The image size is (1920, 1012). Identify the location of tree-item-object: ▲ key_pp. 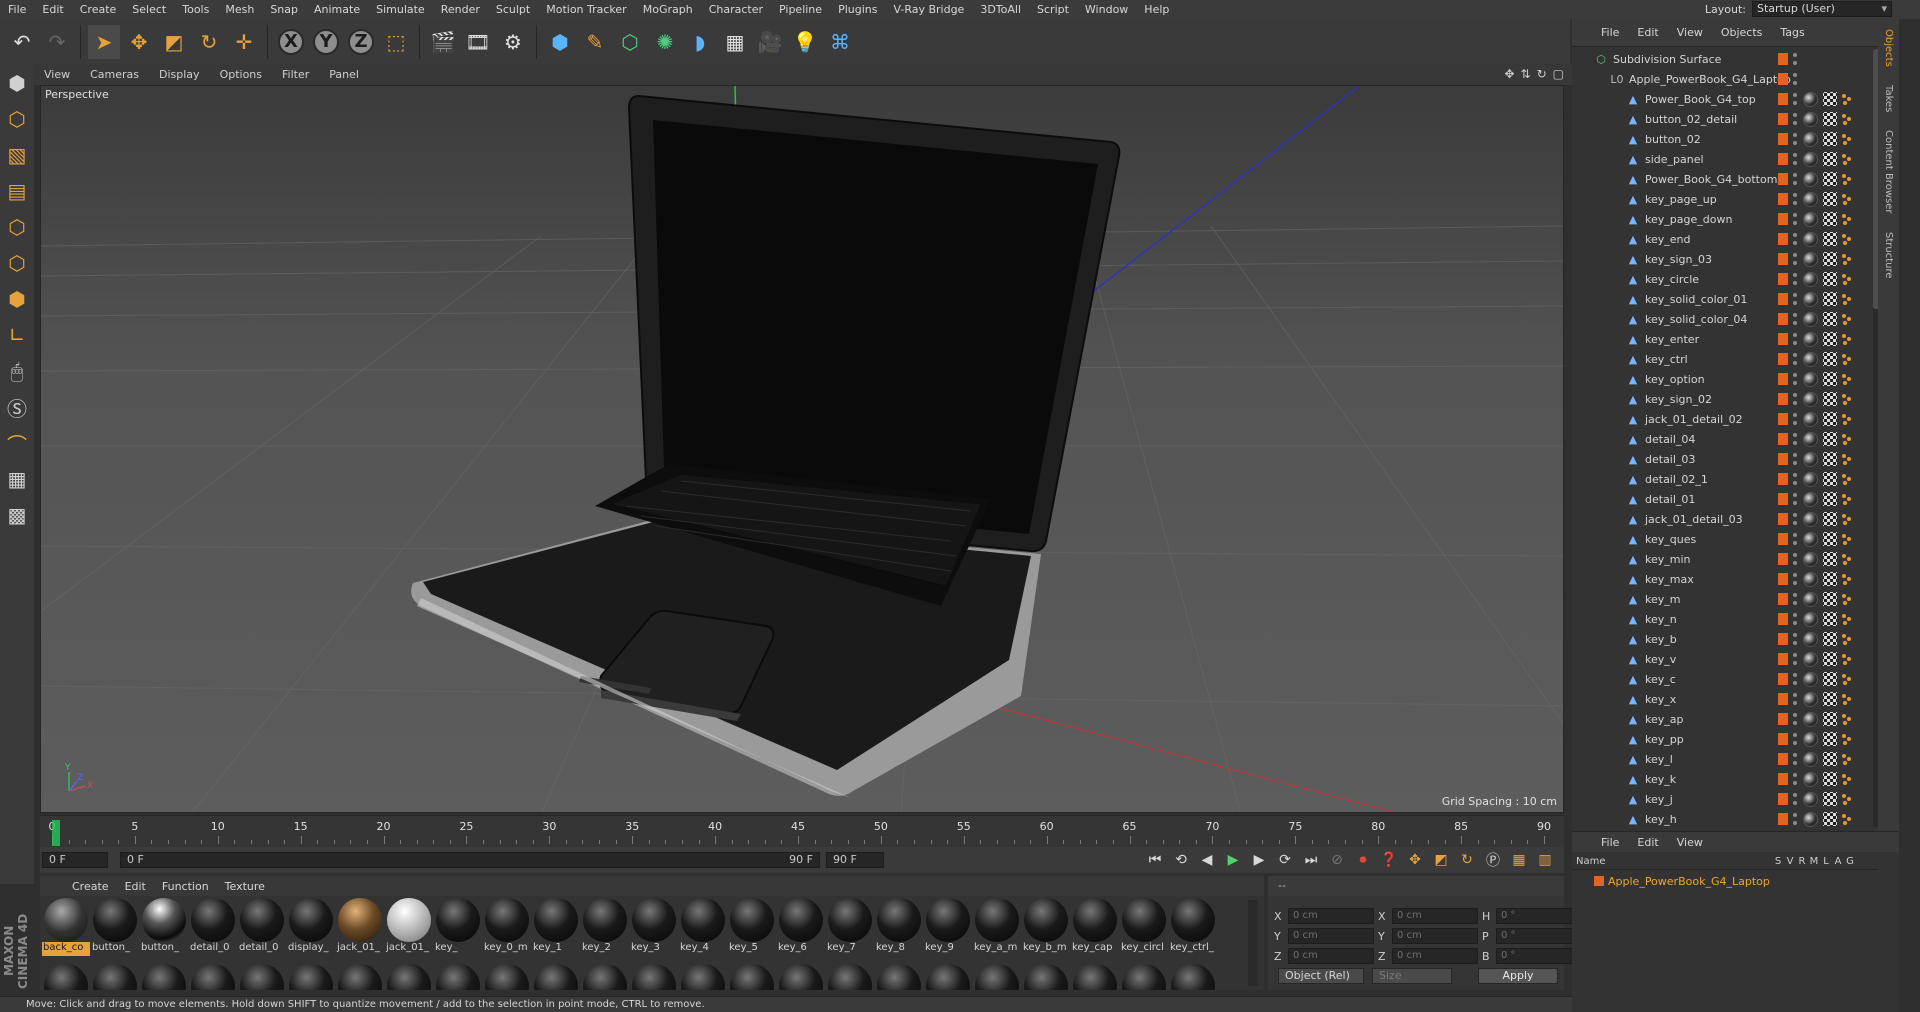
(1735, 739).